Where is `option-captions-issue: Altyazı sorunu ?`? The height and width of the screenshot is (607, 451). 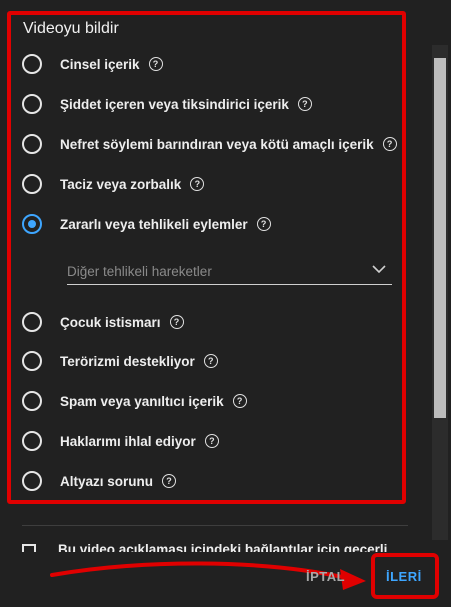
option-captions-issue: Altyazı sorunu ? is located at coordinates (99, 481).